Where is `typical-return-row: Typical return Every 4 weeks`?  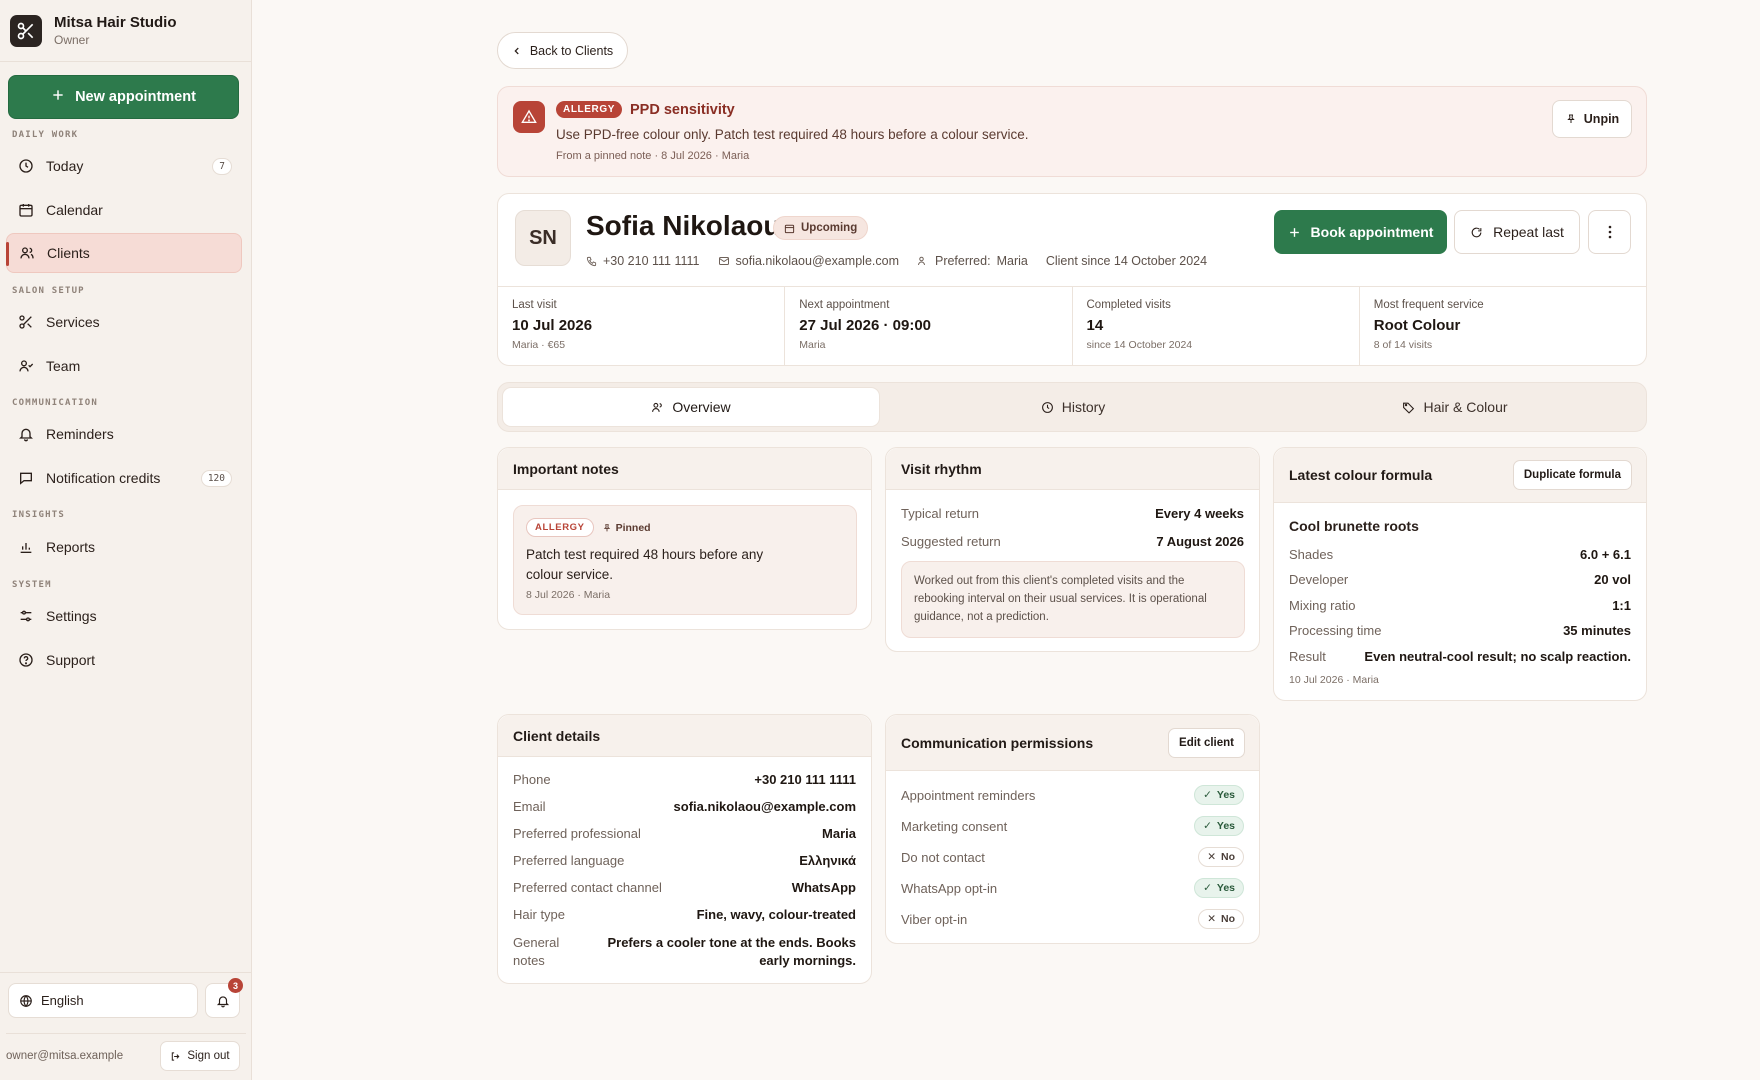
typical-return-row: Typical return Every 4 weeks is located at coordinates (1072, 513).